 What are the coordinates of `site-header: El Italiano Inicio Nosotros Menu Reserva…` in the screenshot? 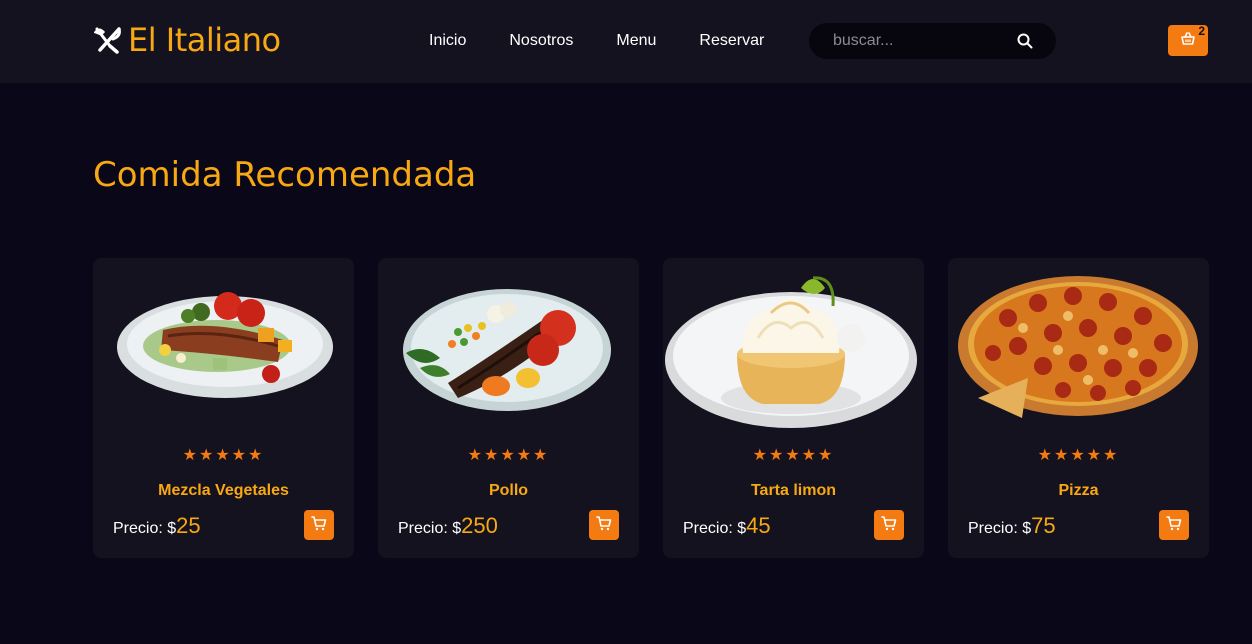 It's located at (626, 41).